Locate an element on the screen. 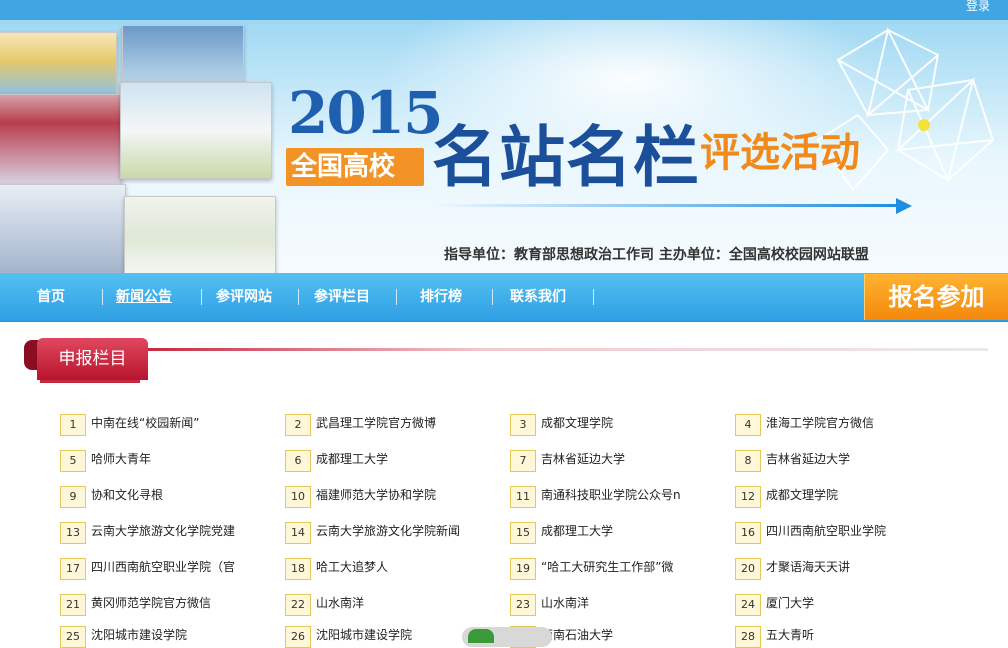 The image size is (1008, 648). entry-number: 16 is located at coordinates (748, 533).